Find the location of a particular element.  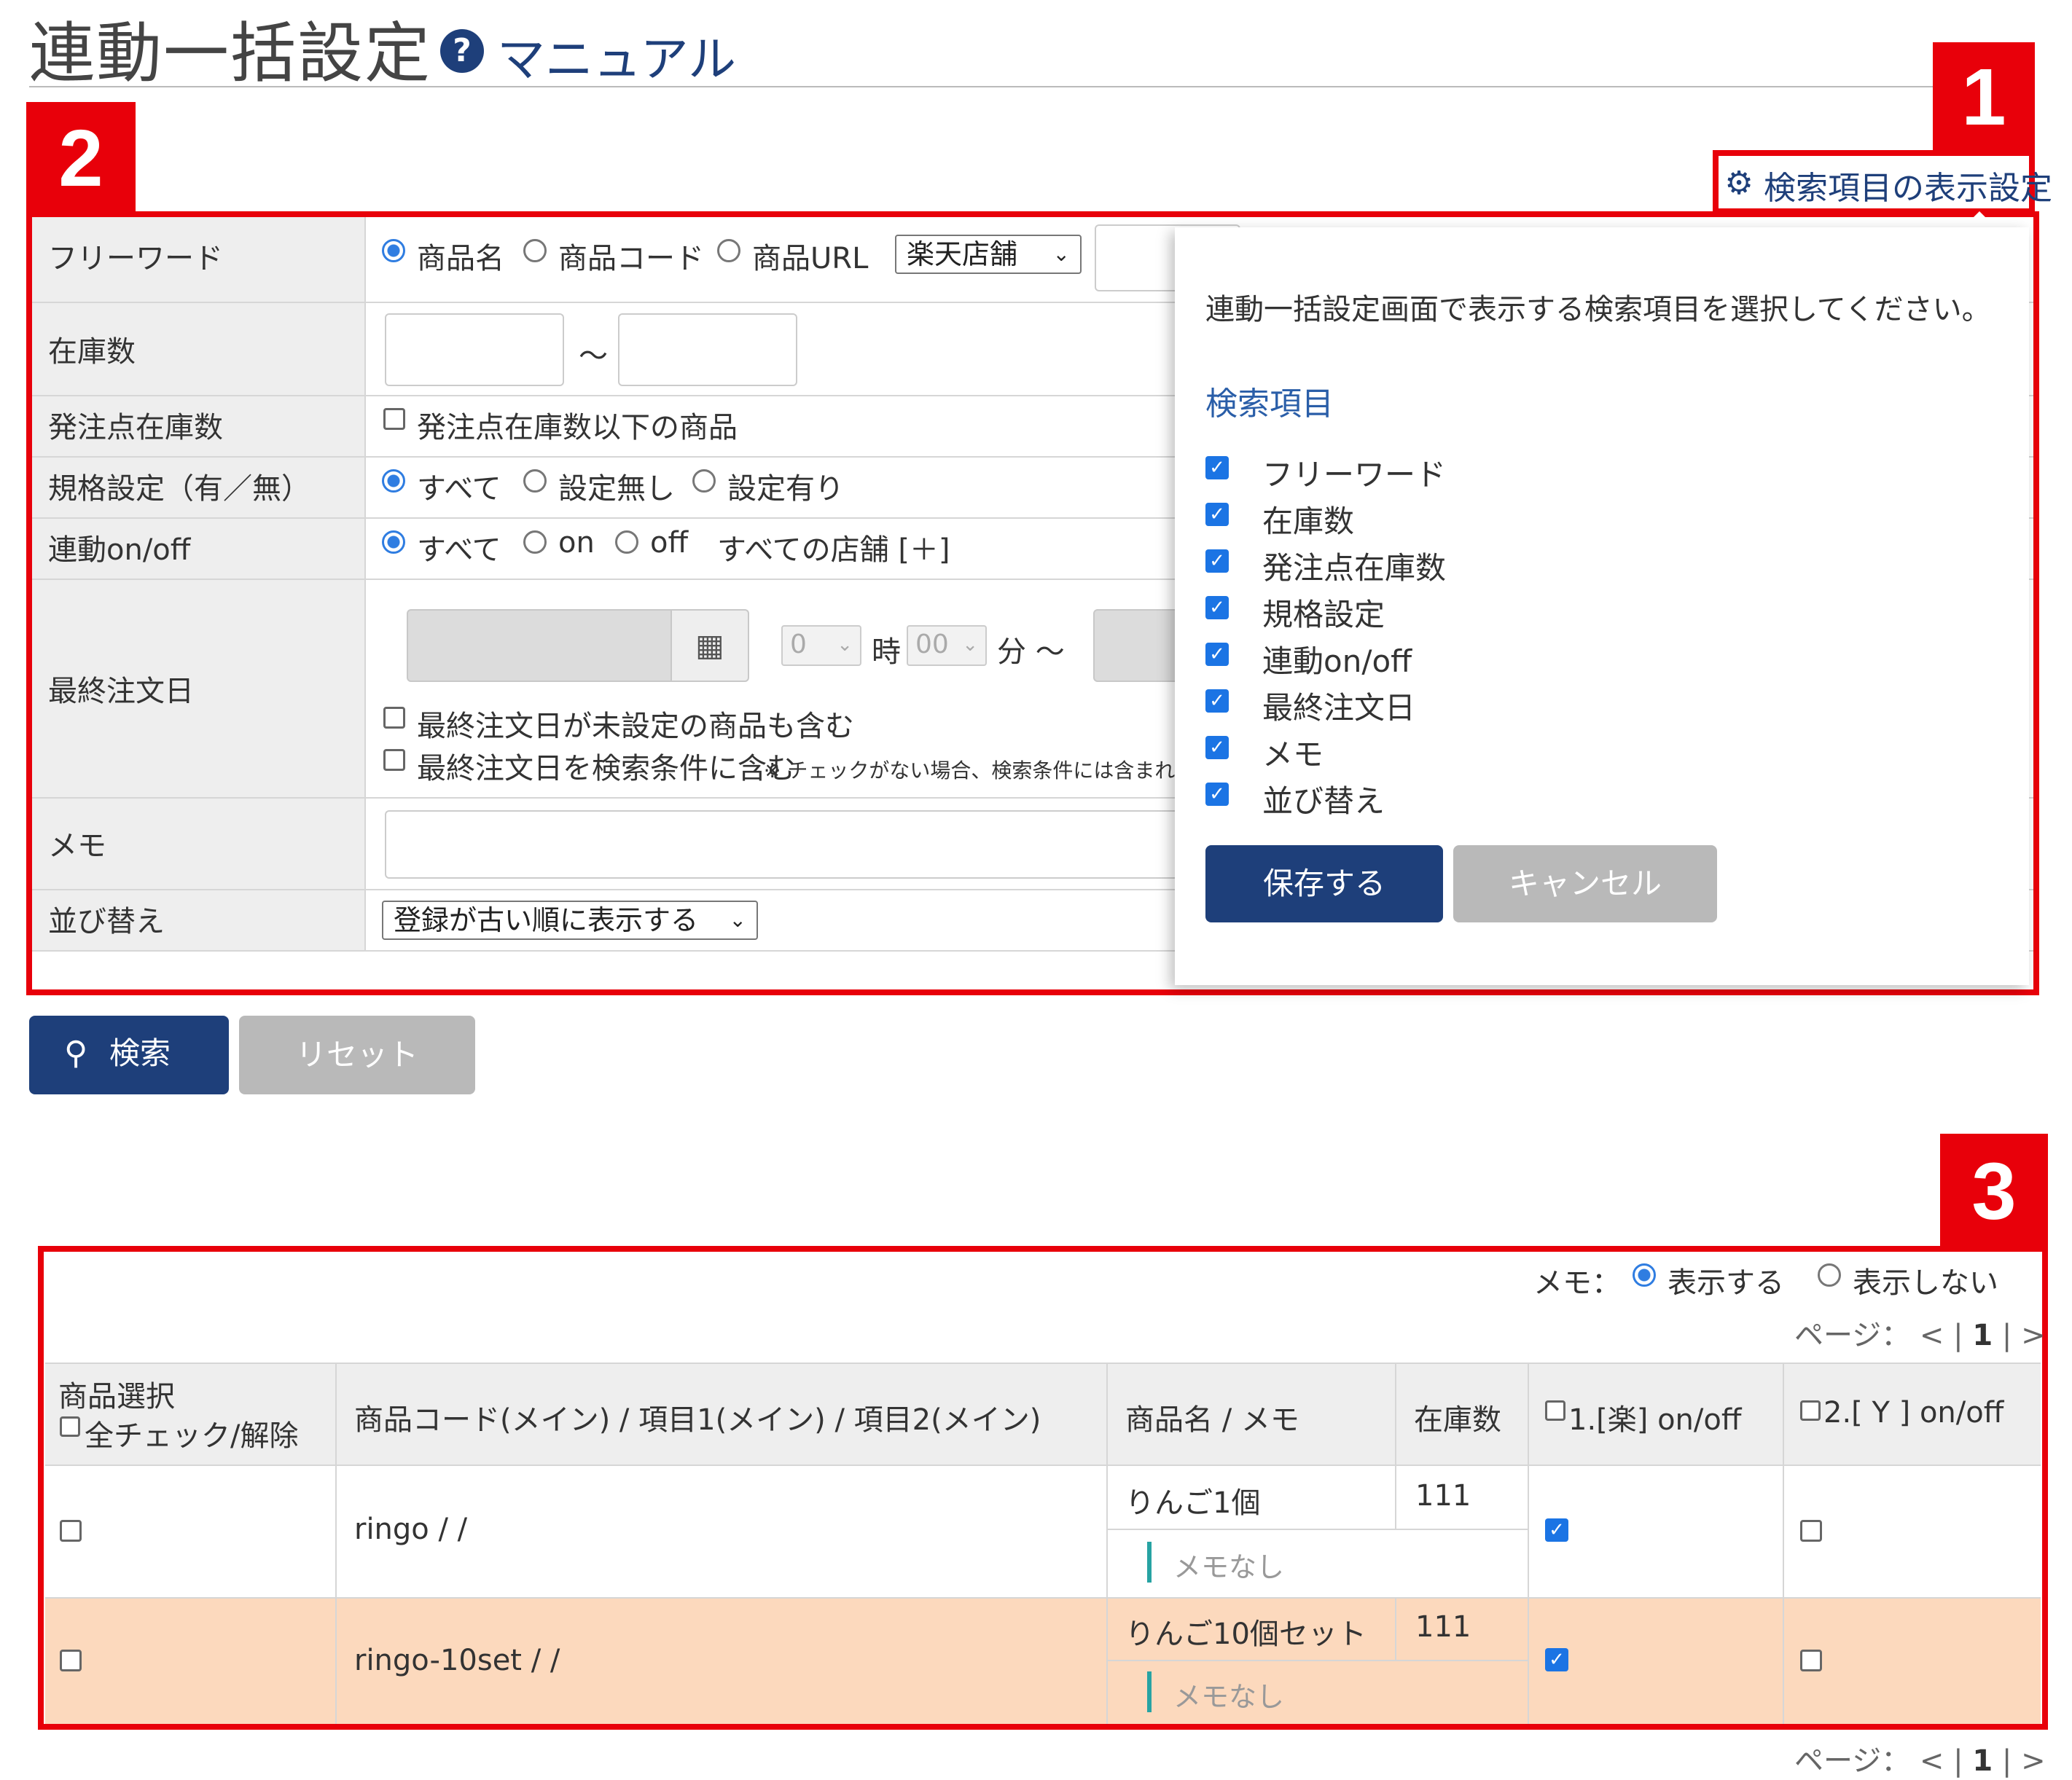

cancel-button: キャンセル is located at coordinates (1585, 883).